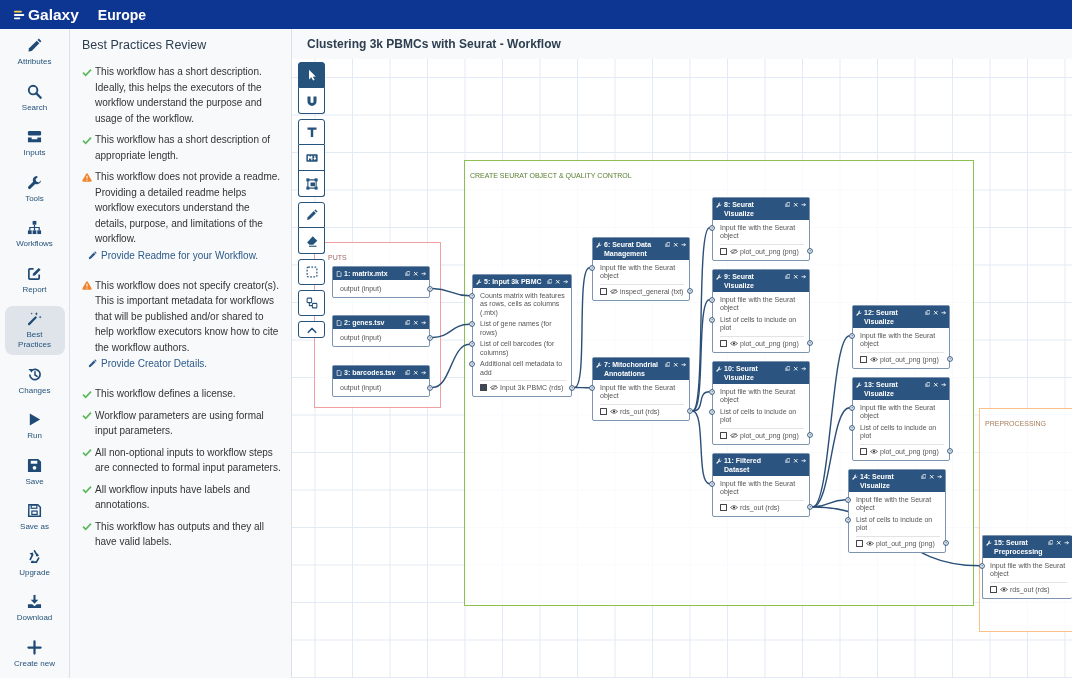 The image size is (1072, 678). I want to click on markdown-tool-button, so click(311, 158).